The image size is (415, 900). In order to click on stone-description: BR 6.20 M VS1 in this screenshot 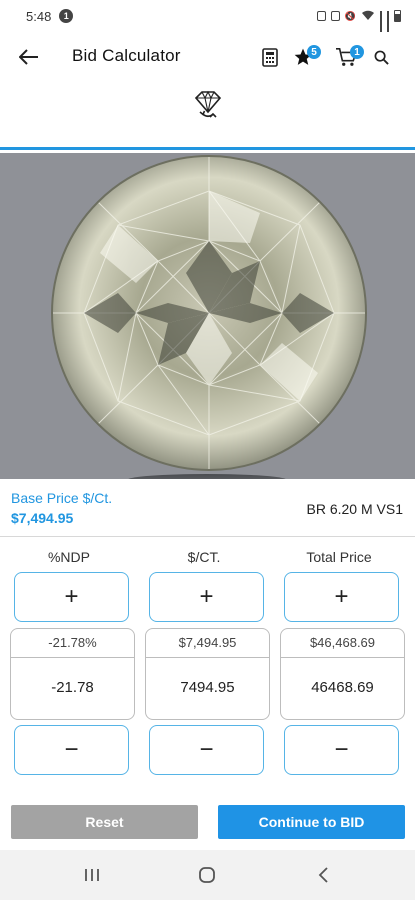, I will do `click(355, 509)`.